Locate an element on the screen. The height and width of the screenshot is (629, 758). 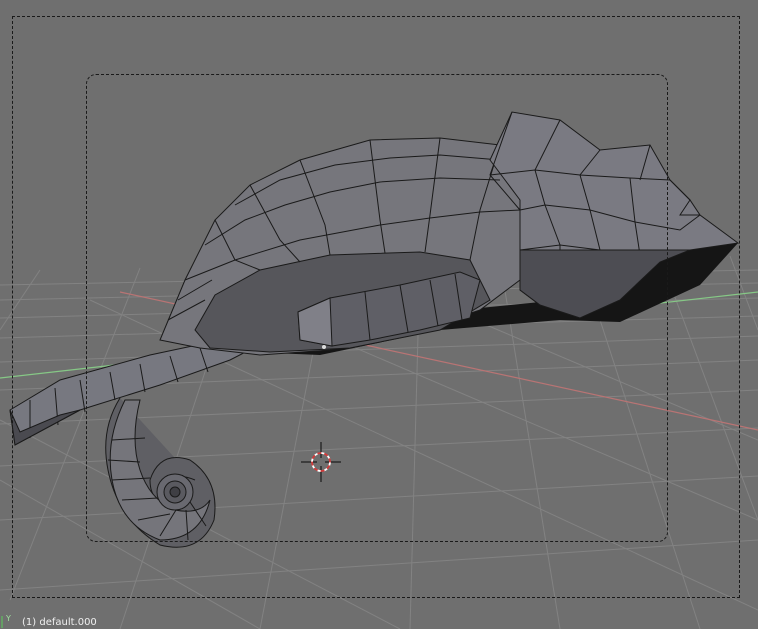
object-info-label: (1) default.000 is located at coordinates (59, 622).